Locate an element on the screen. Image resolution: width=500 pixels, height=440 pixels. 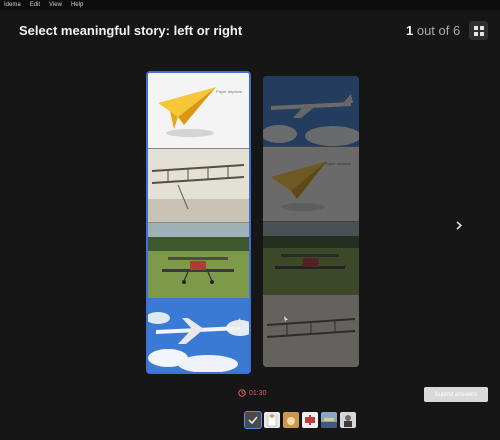
progress-counter: 1 out of 6 is located at coordinates (433, 30).